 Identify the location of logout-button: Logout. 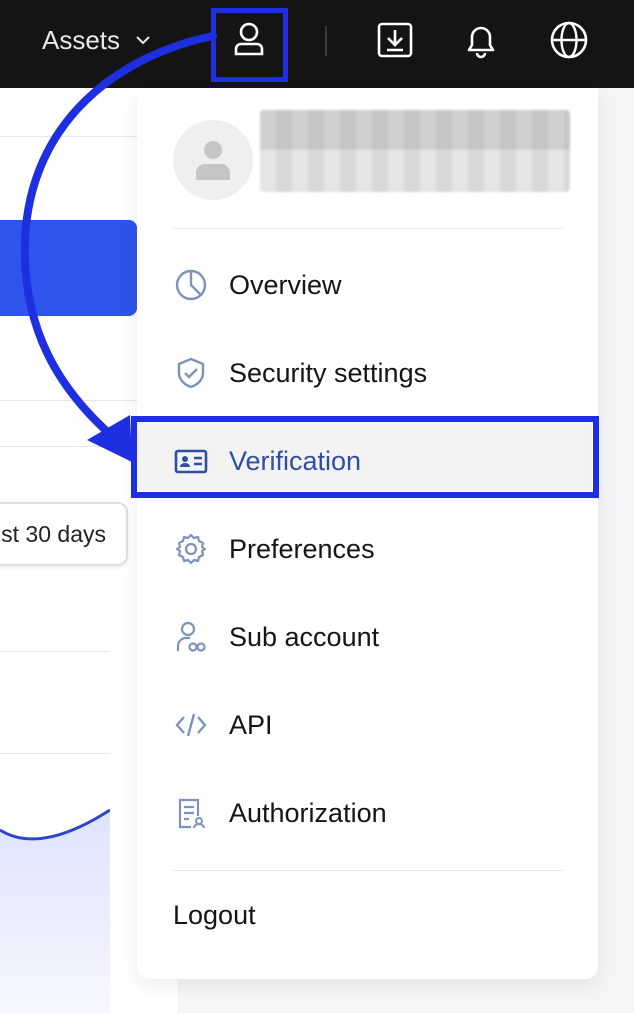
(214, 915).